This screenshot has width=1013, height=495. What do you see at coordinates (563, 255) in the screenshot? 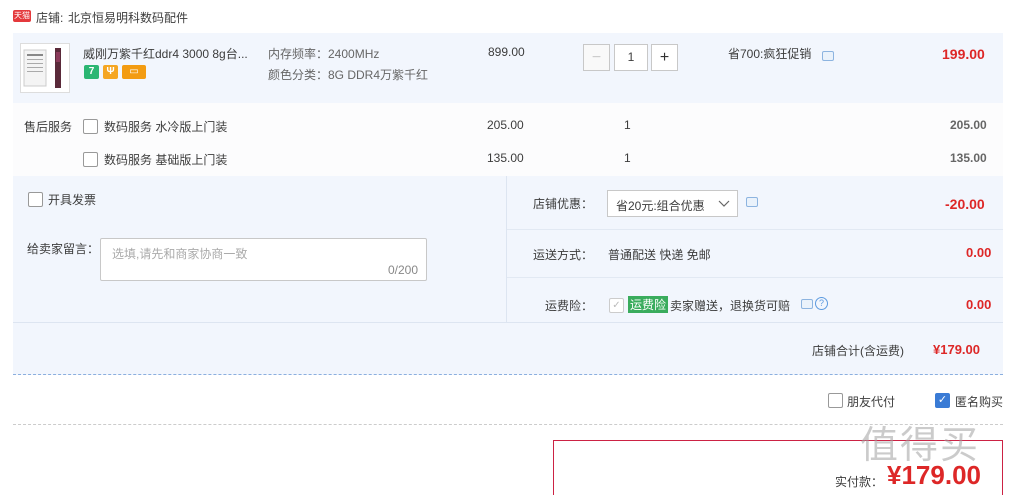
I see `shipping-label: 运送方式：` at bounding box center [563, 255].